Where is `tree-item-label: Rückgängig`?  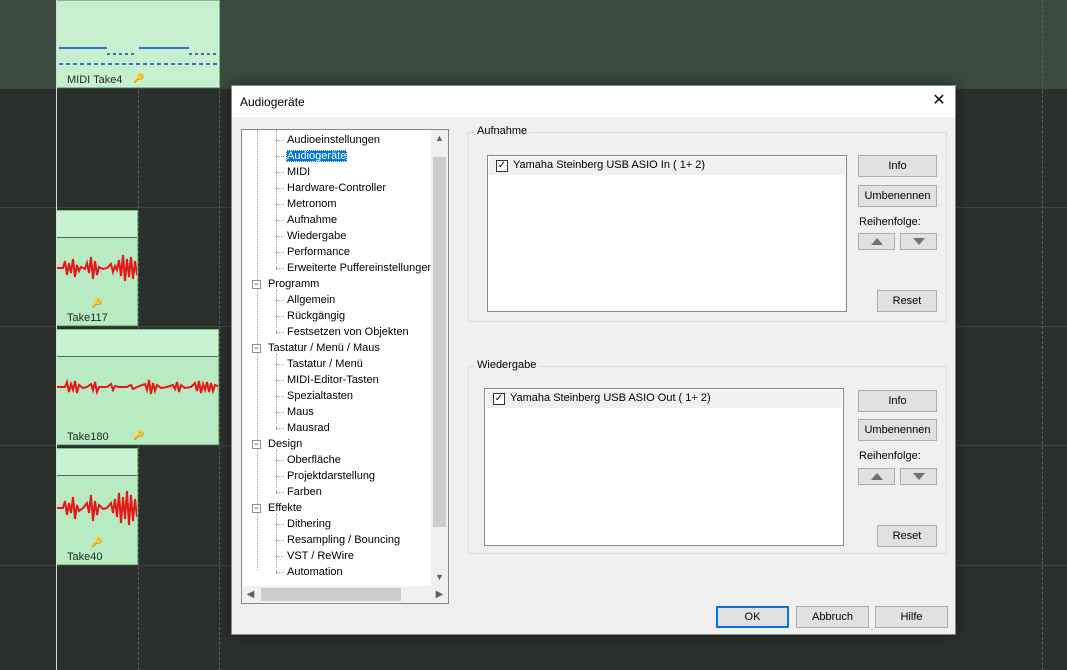
tree-item-label: Rückgängig is located at coordinates (316, 316).